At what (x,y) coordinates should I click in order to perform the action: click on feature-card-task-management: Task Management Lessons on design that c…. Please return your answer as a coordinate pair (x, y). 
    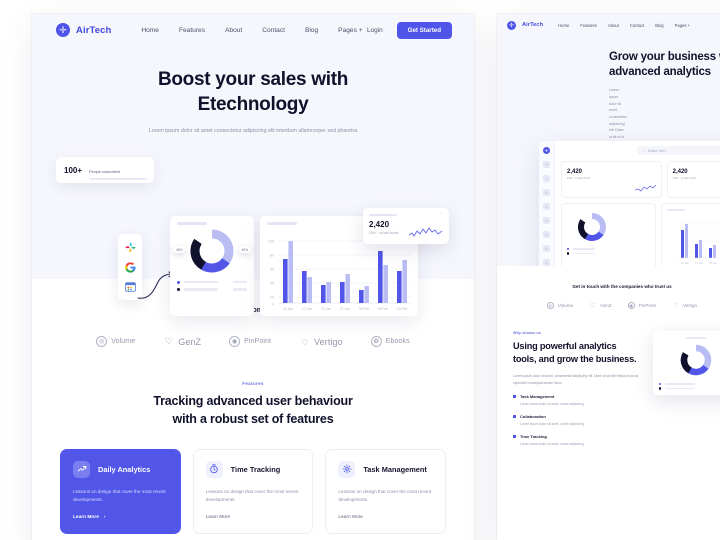
    Looking at the image, I should click on (386, 491).